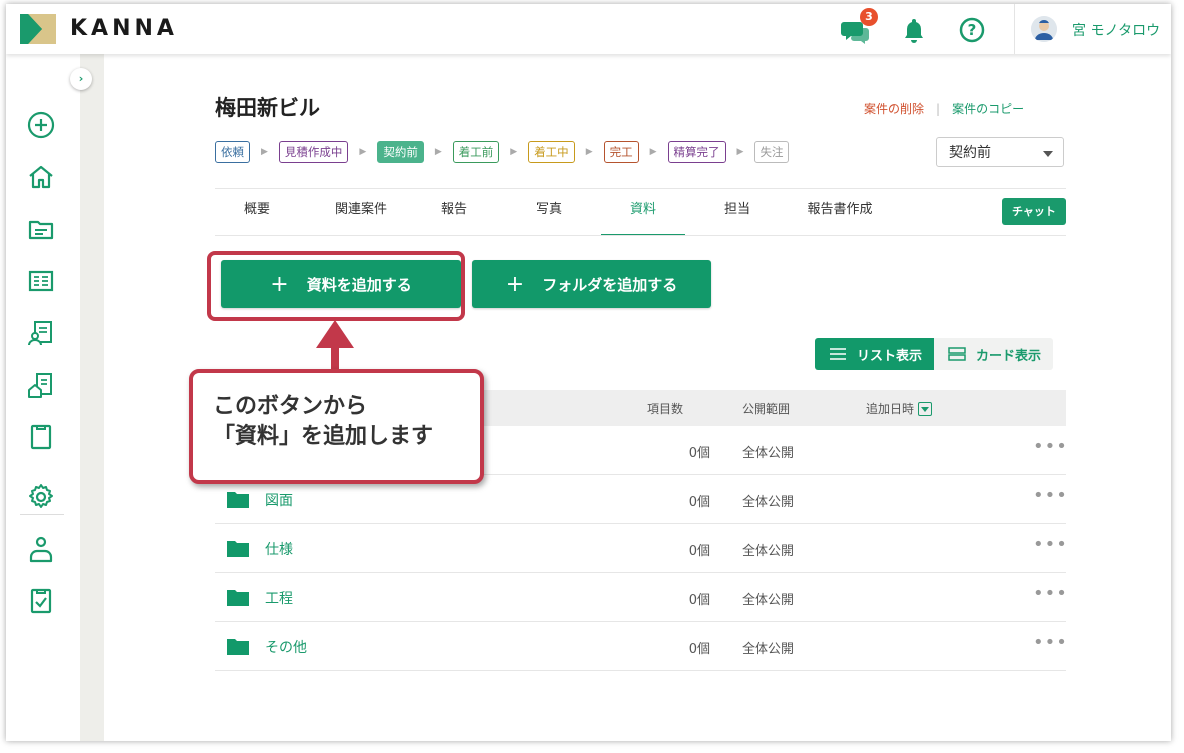 The image size is (1184, 753). Describe the element at coordinates (42, 514) in the screenshot. I see `sidebar-divider` at that location.